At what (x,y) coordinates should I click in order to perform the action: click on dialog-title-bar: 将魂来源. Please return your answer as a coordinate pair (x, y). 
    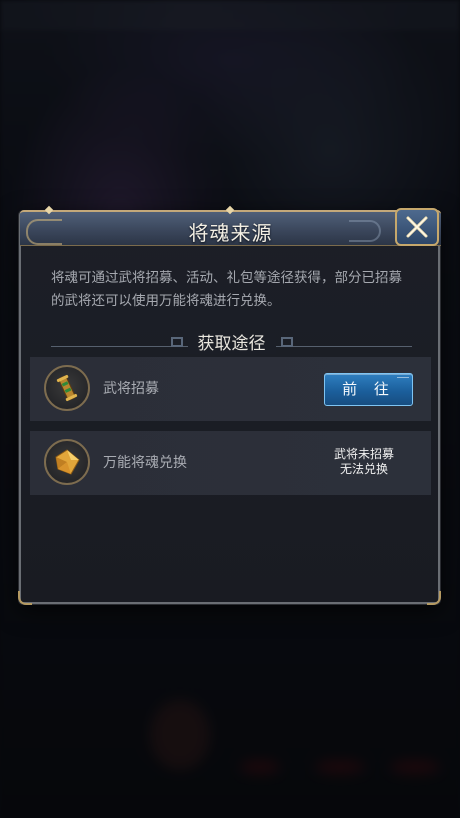
    Looking at the image, I should click on (230, 225).